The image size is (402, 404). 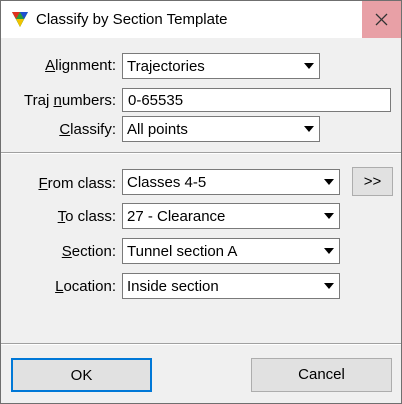 What do you see at coordinates (182, 251) in the screenshot?
I see `section-value: Tunnel section A` at bounding box center [182, 251].